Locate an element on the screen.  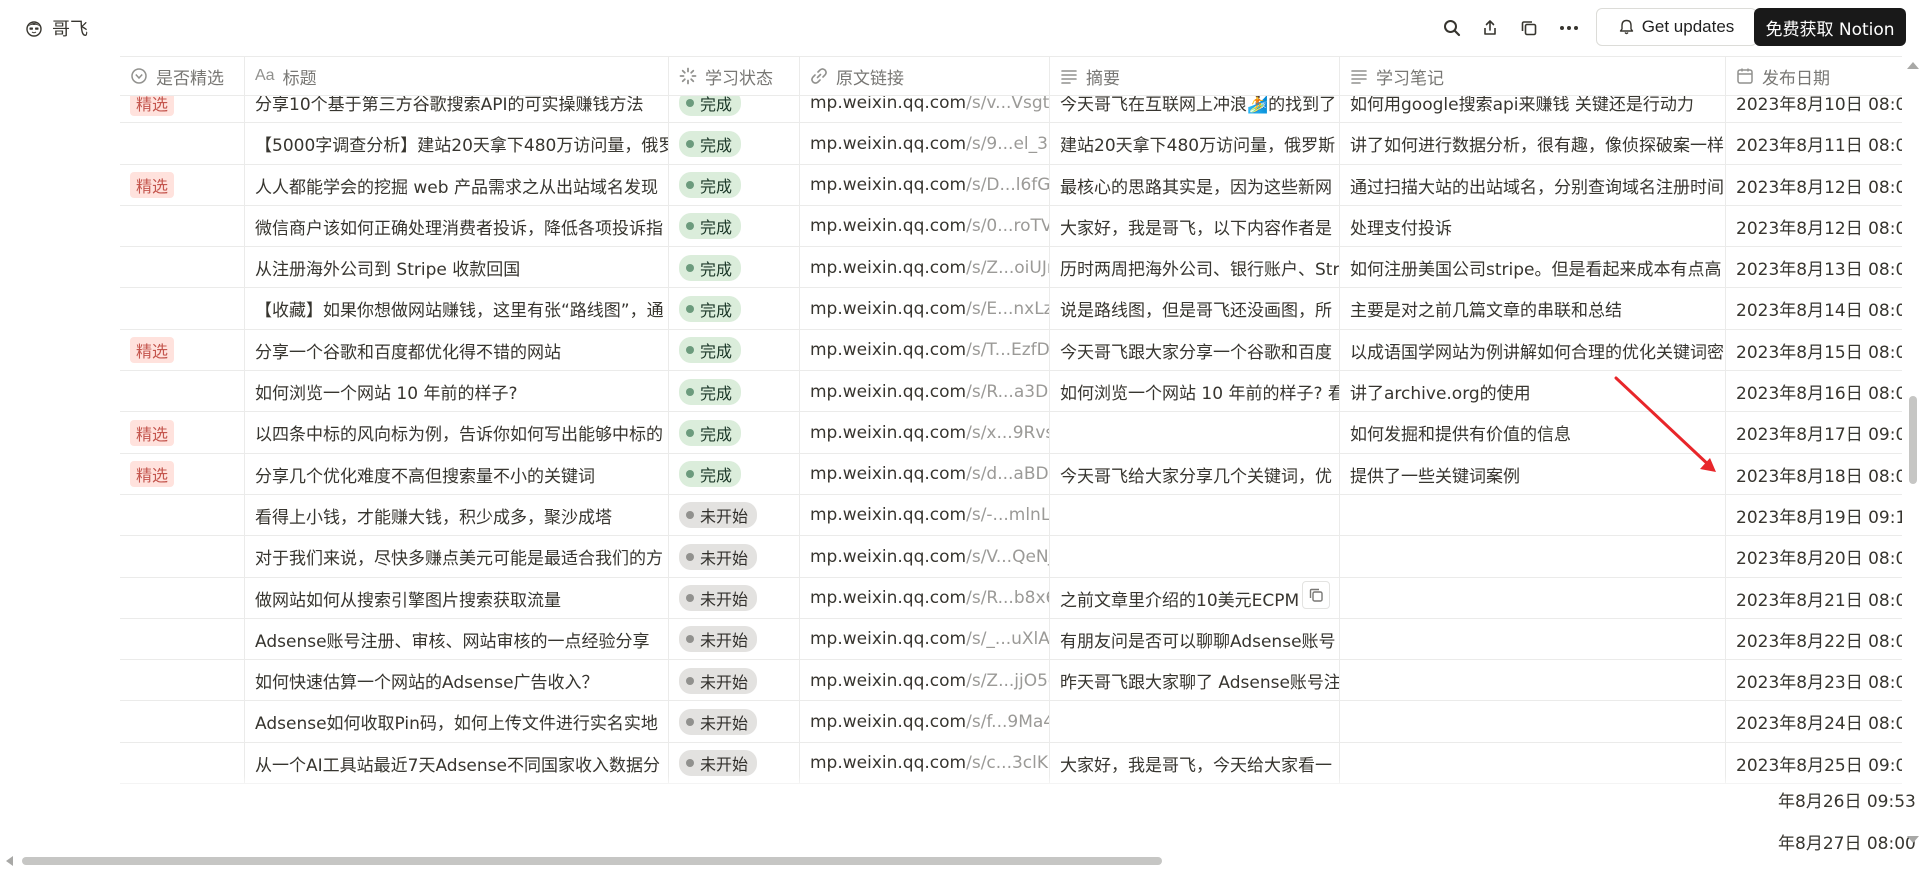
cell-summary: 有朋友问是否可以聊聊Adsense账号 is located at coordinates (1195, 639).